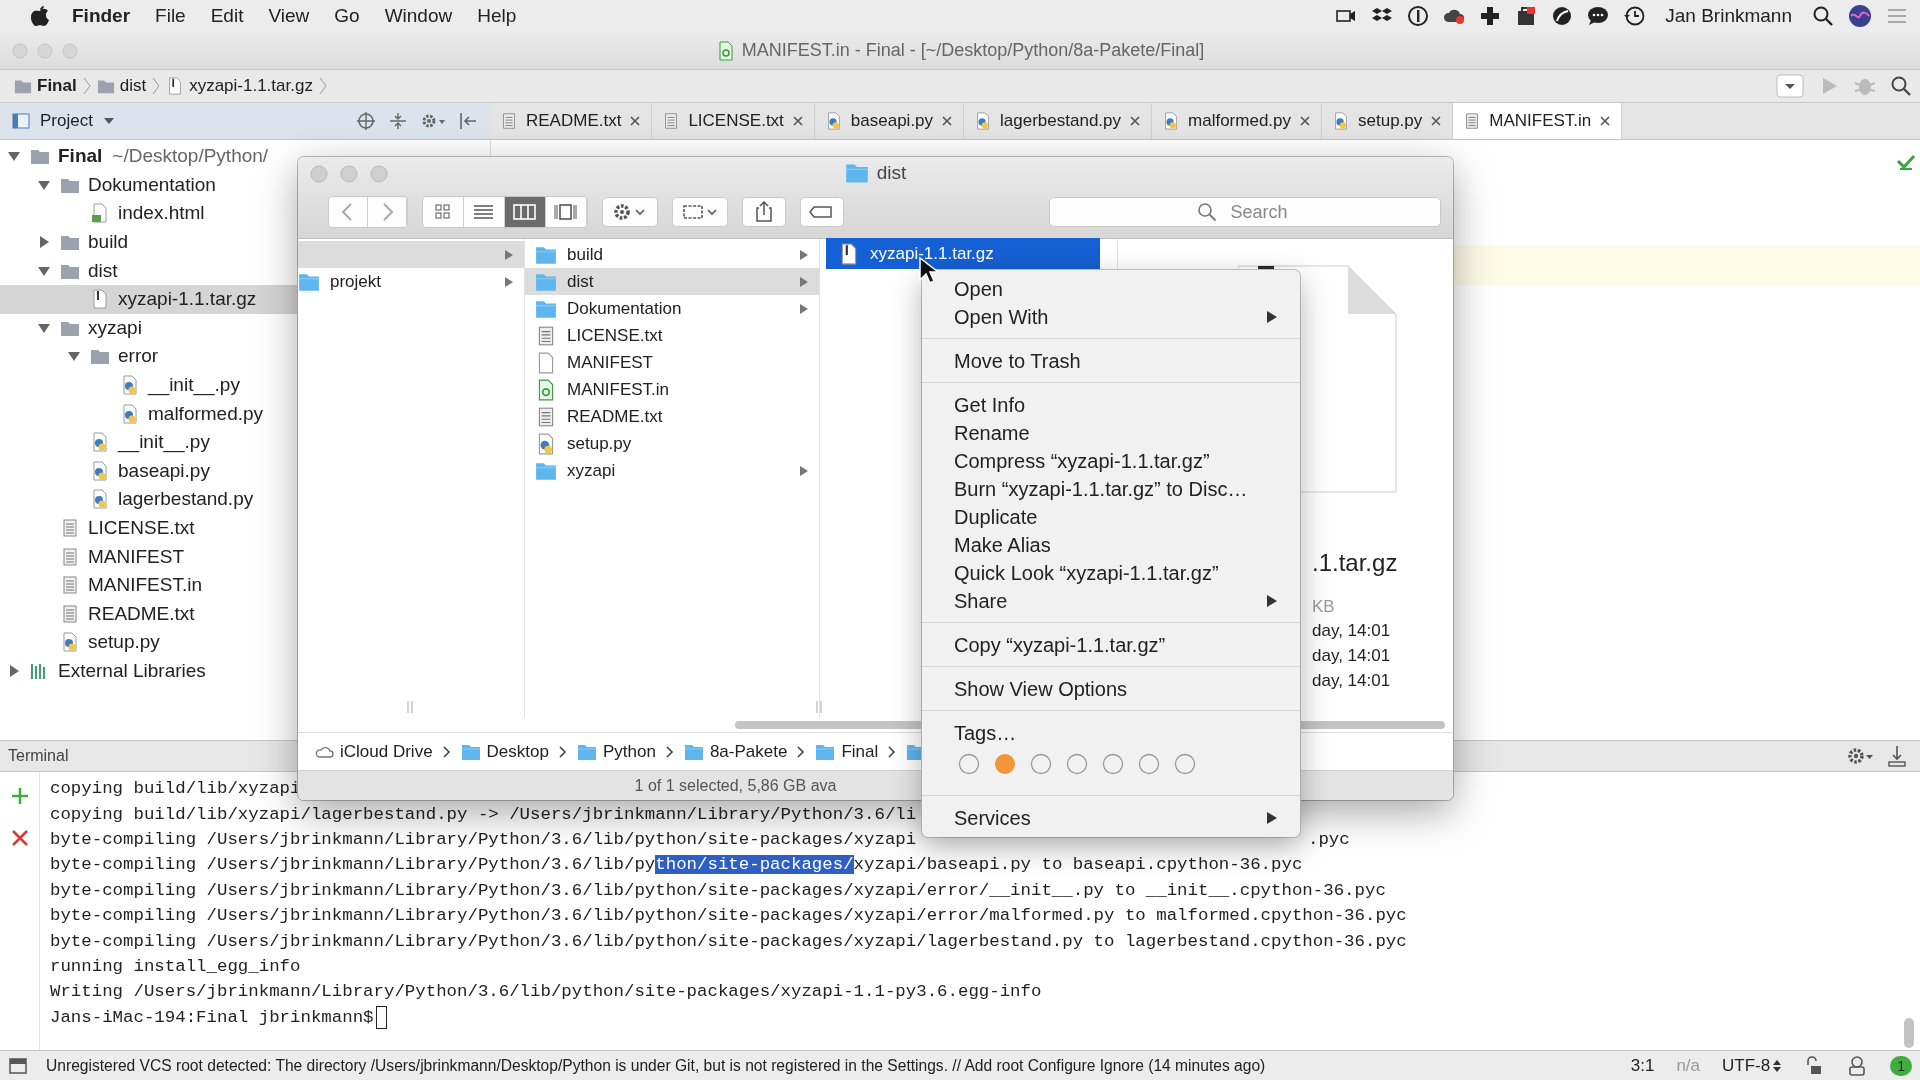  Describe the element at coordinates (764, 212) in the screenshot. I see `share-icon` at that location.